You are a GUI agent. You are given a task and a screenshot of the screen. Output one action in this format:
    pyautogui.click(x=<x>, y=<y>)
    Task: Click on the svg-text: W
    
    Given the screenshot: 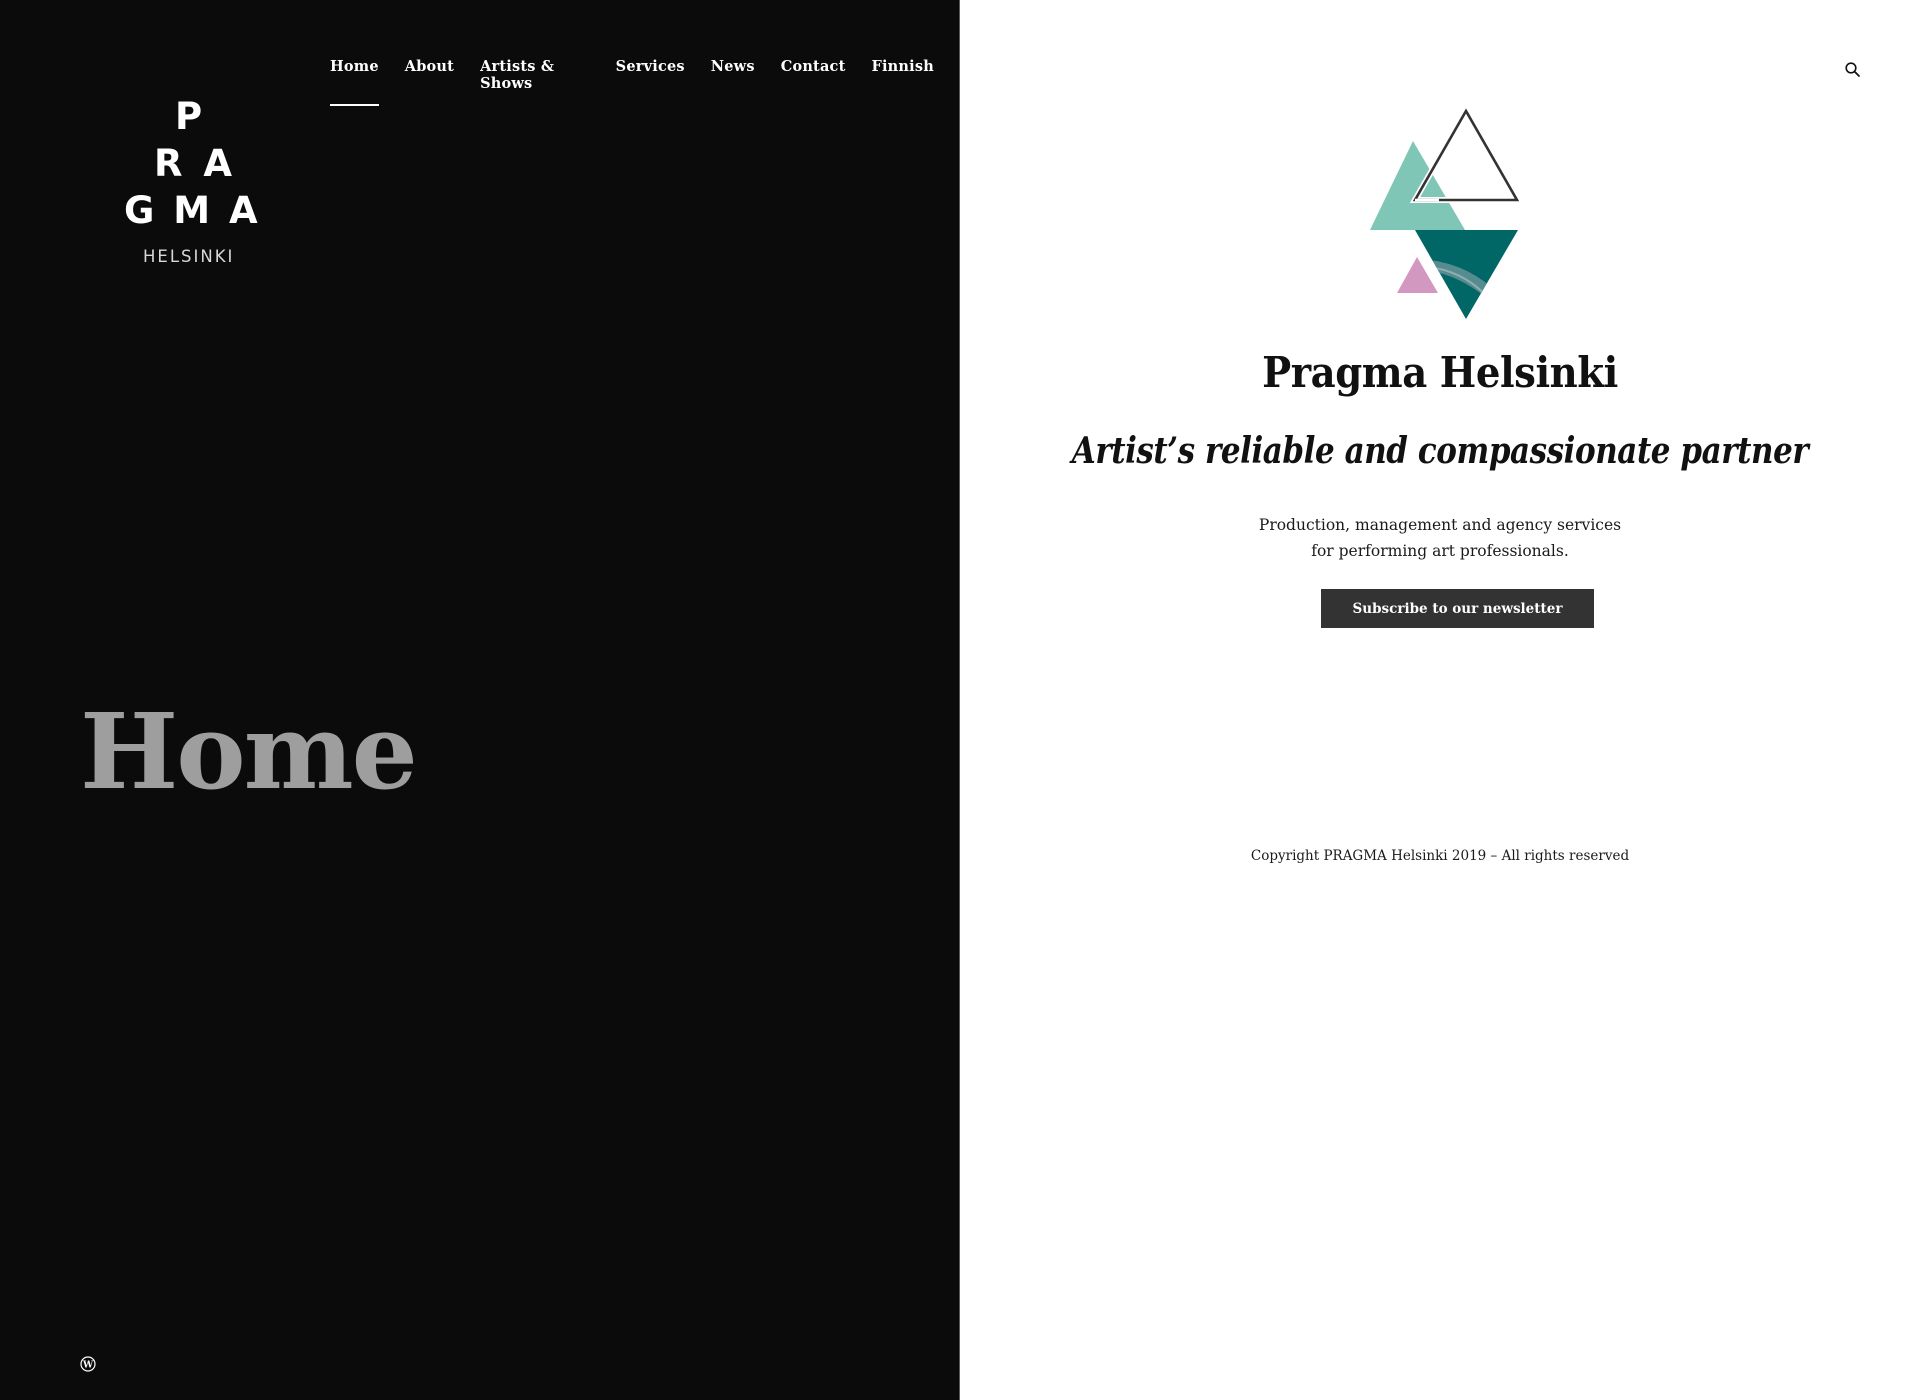 What is the action you would take?
    pyautogui.click(x=88, y=1366)
    